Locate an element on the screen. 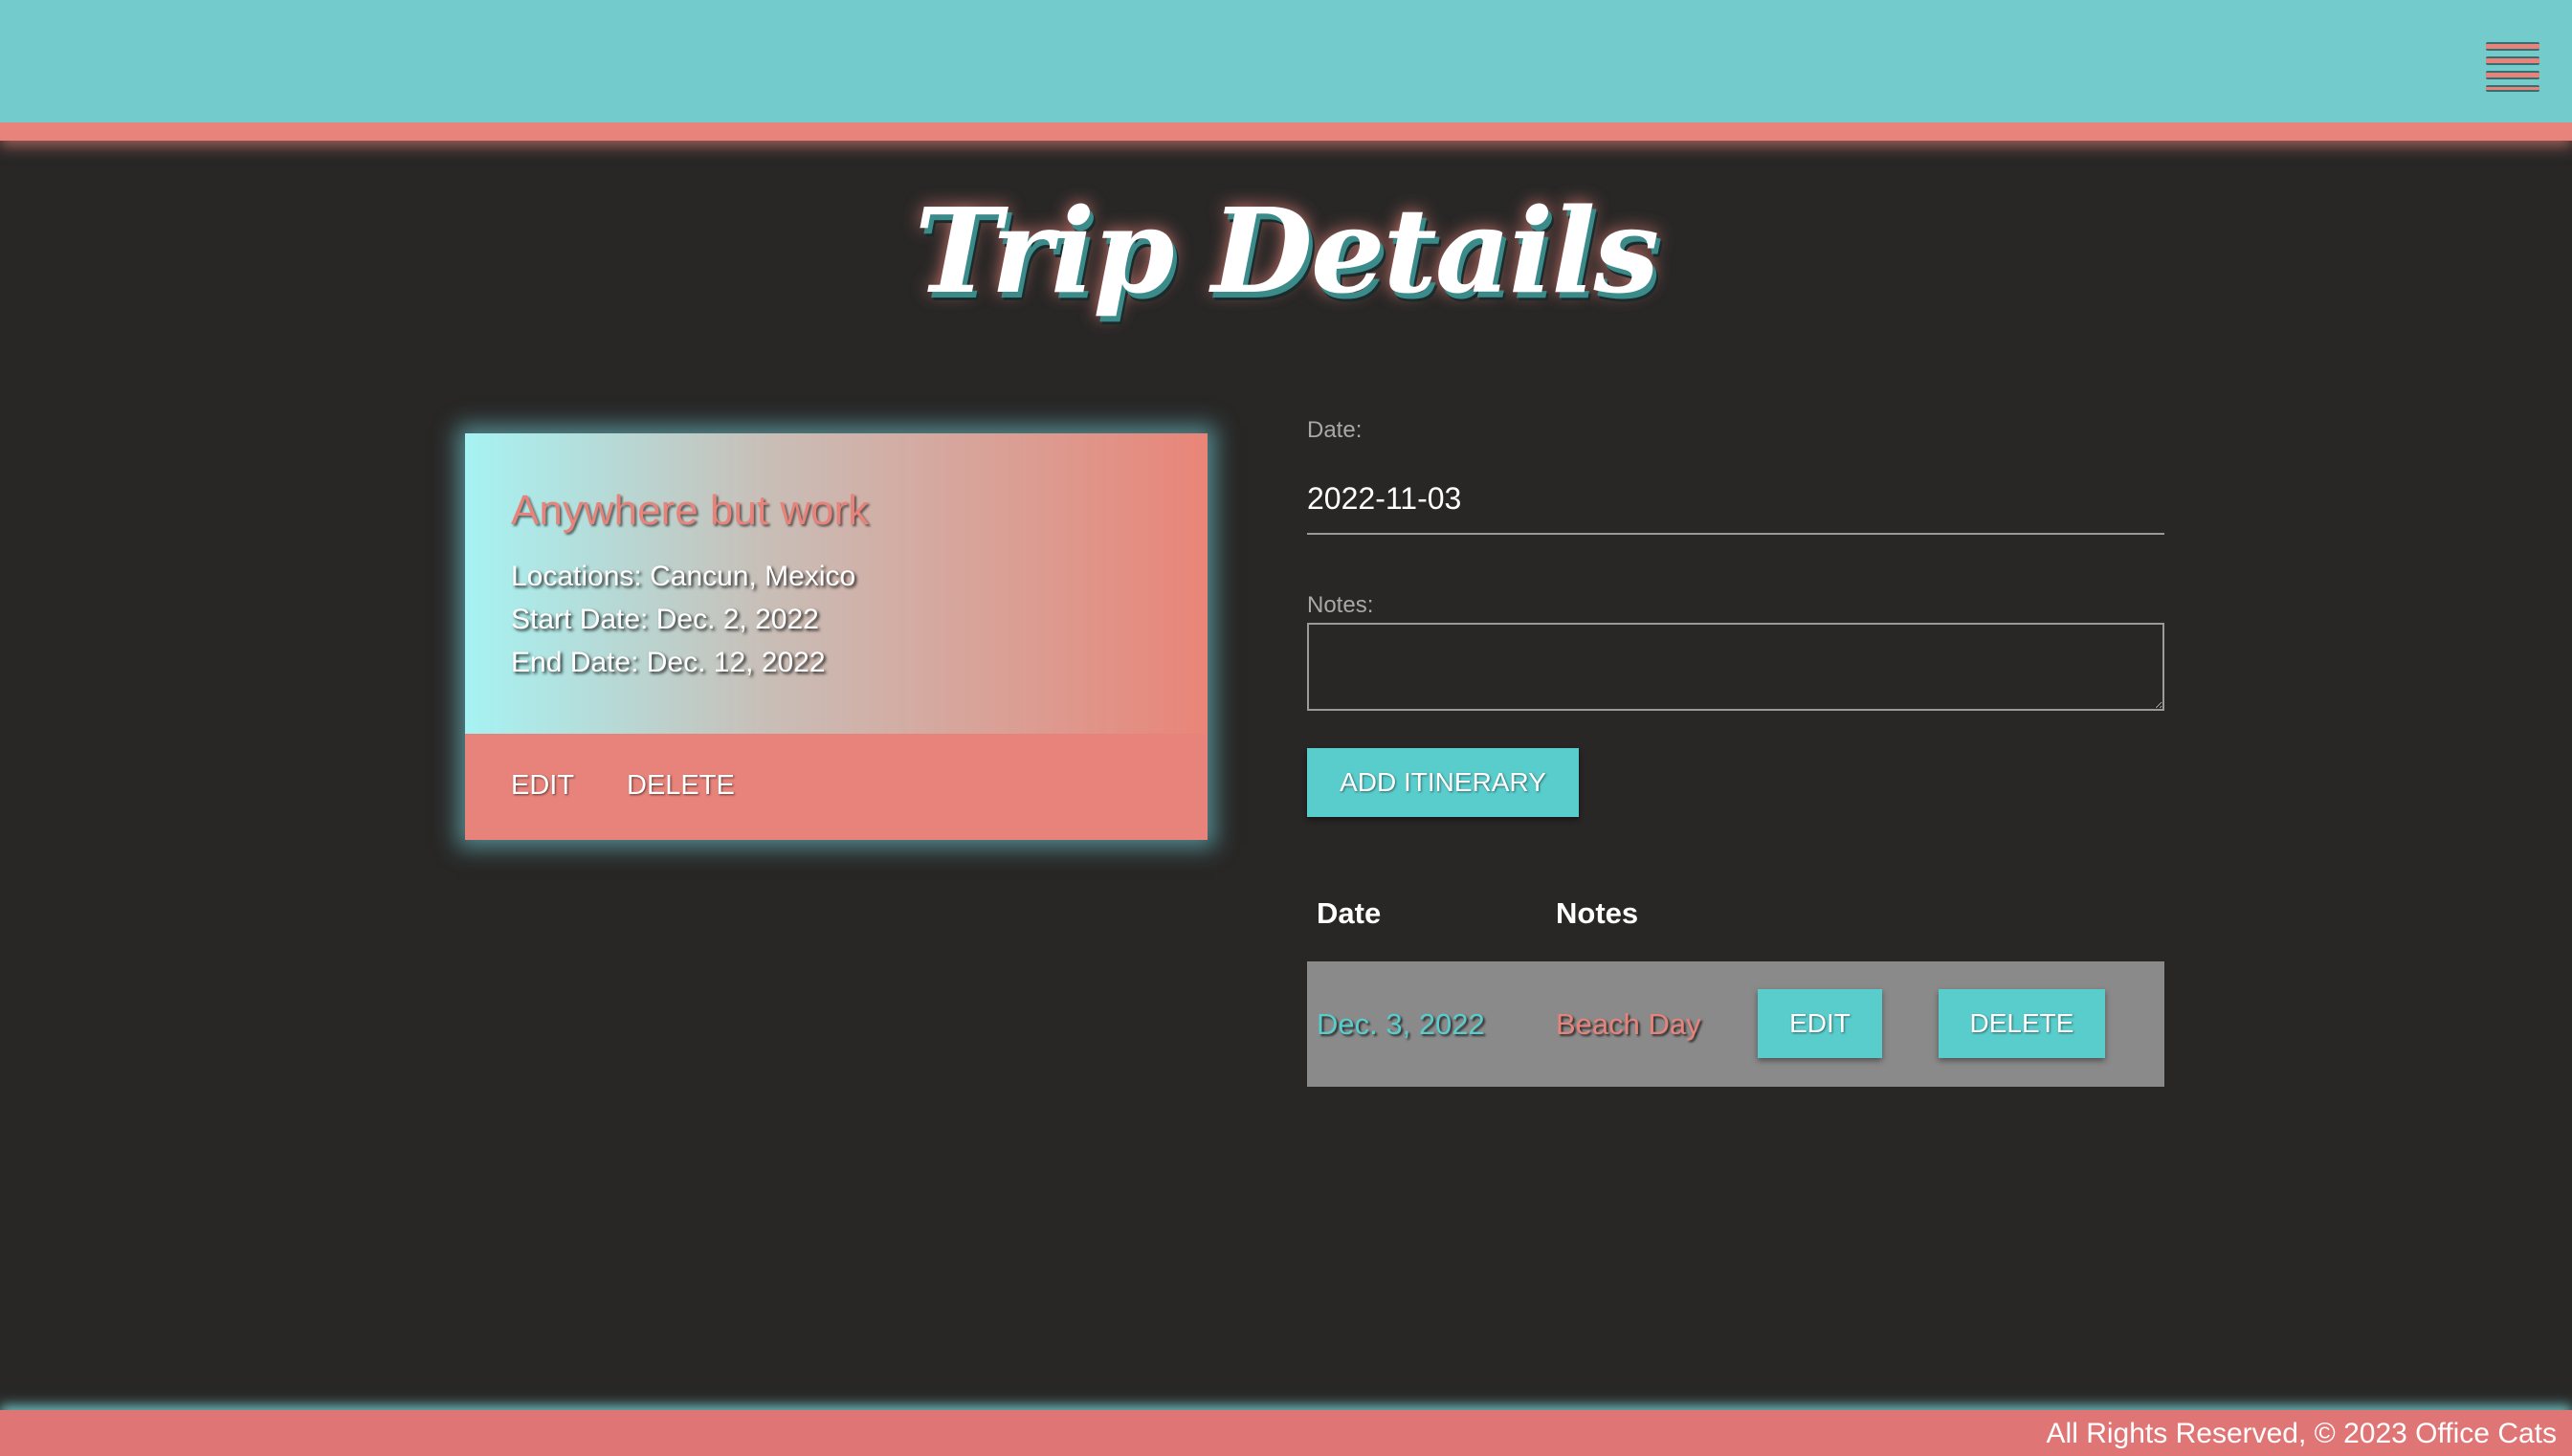  edit-trip-button: EDIT is located at coordinates (542, 786).